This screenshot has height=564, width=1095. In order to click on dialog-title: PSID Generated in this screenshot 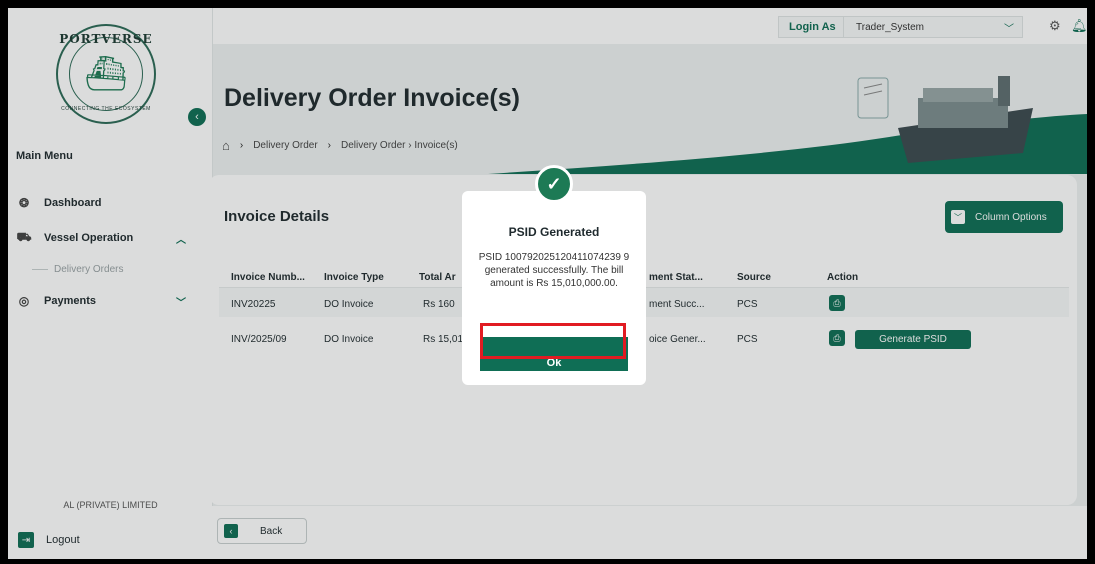, I will do `click(554, 232)`.